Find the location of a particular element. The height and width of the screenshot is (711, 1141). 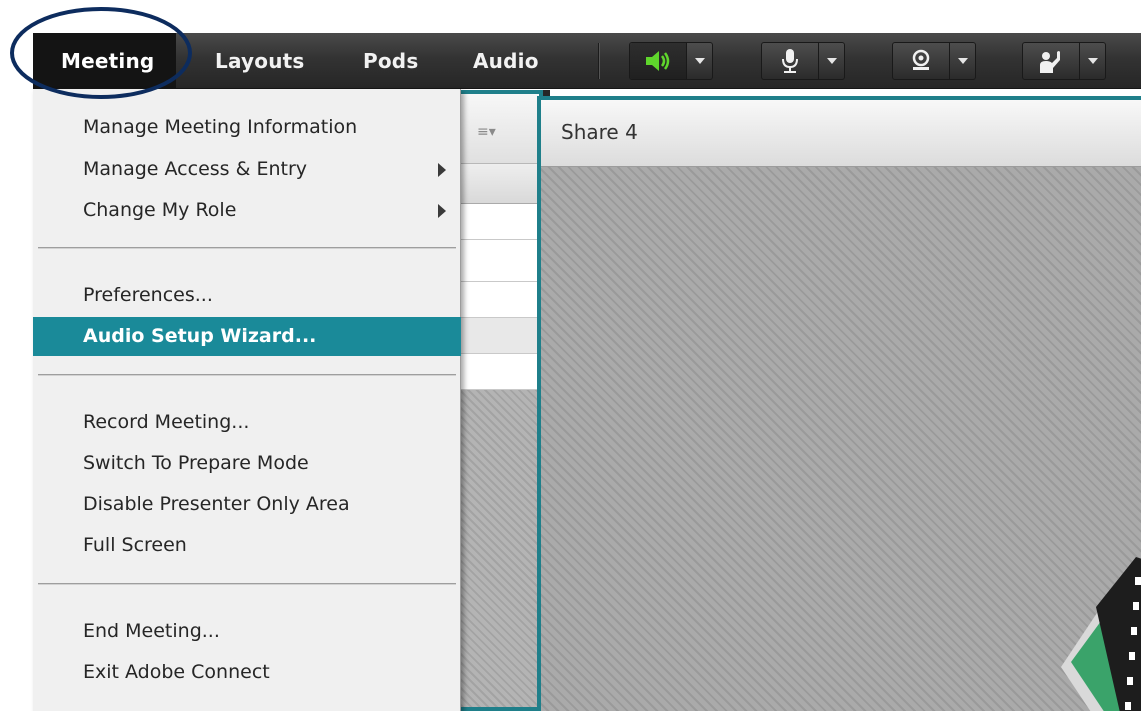

webcam-control is located at coordinates (934, 61).